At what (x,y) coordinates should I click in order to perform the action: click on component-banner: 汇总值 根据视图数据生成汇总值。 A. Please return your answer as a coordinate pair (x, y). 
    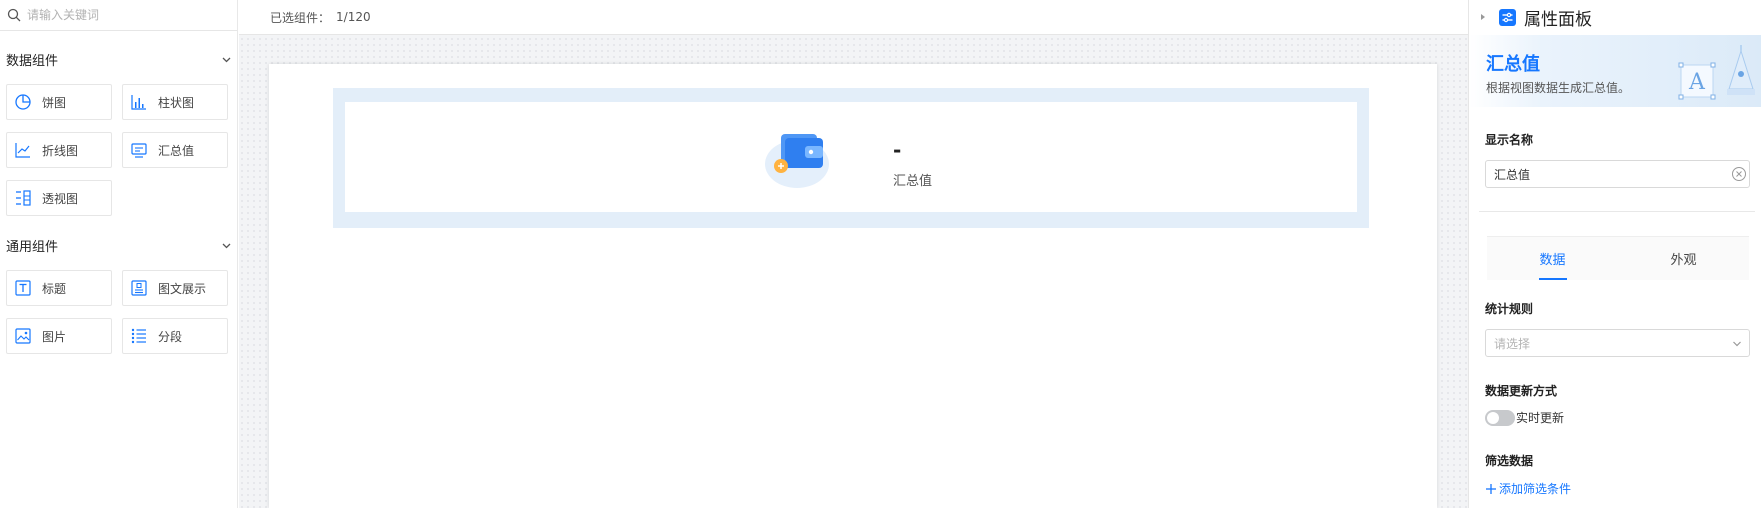
    Looking at the image, I should click on (1615, 71).